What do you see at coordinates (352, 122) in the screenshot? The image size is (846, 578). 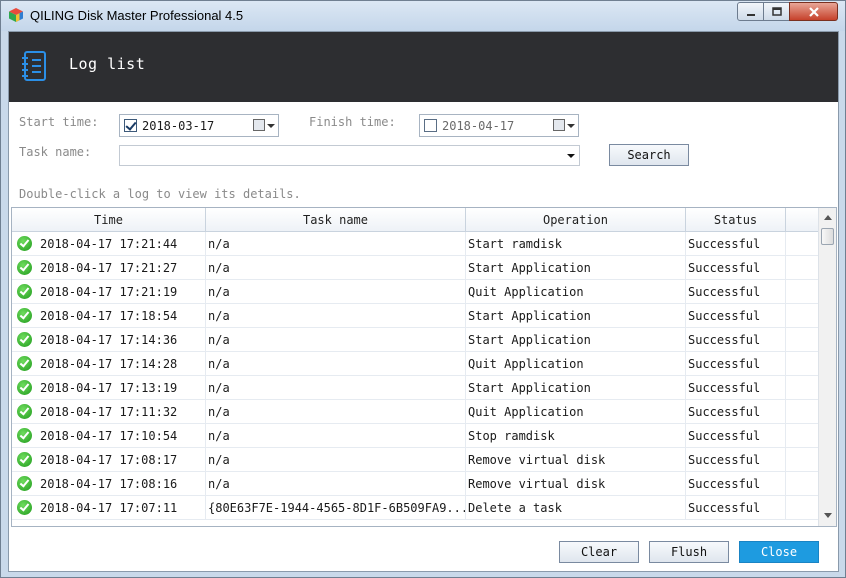 I see `finish-time-label: Finish time:` at bounding box center [352, 122].